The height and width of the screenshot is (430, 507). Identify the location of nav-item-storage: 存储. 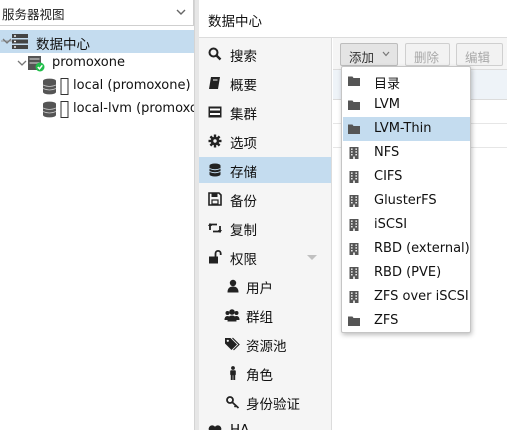
(265, 170).